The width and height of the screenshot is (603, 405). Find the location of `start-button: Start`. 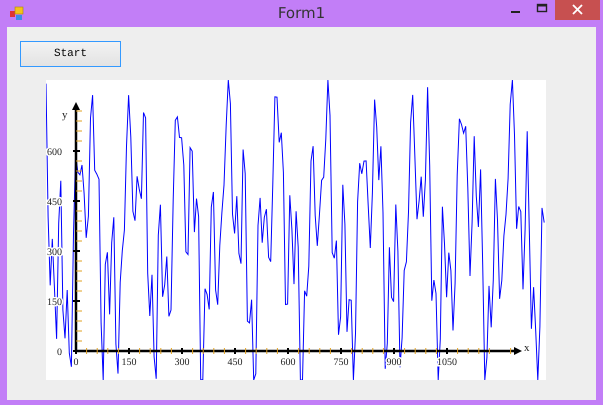

start-button: Start is located at coordinates (70, 54).